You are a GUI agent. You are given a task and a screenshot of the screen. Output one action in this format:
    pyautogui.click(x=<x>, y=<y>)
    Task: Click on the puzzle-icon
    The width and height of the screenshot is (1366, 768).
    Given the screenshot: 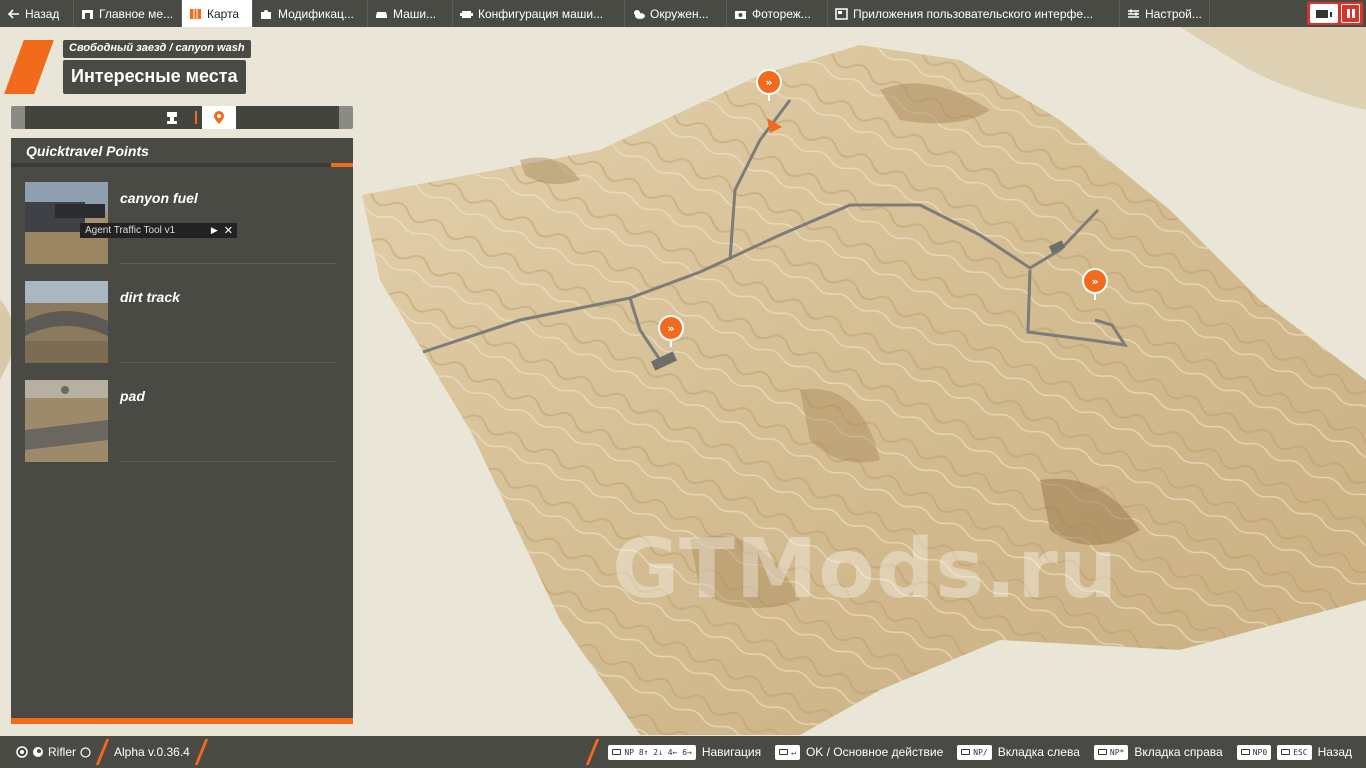 What is the action you would take?
    pyautogui.click(x=266, y=14)
    